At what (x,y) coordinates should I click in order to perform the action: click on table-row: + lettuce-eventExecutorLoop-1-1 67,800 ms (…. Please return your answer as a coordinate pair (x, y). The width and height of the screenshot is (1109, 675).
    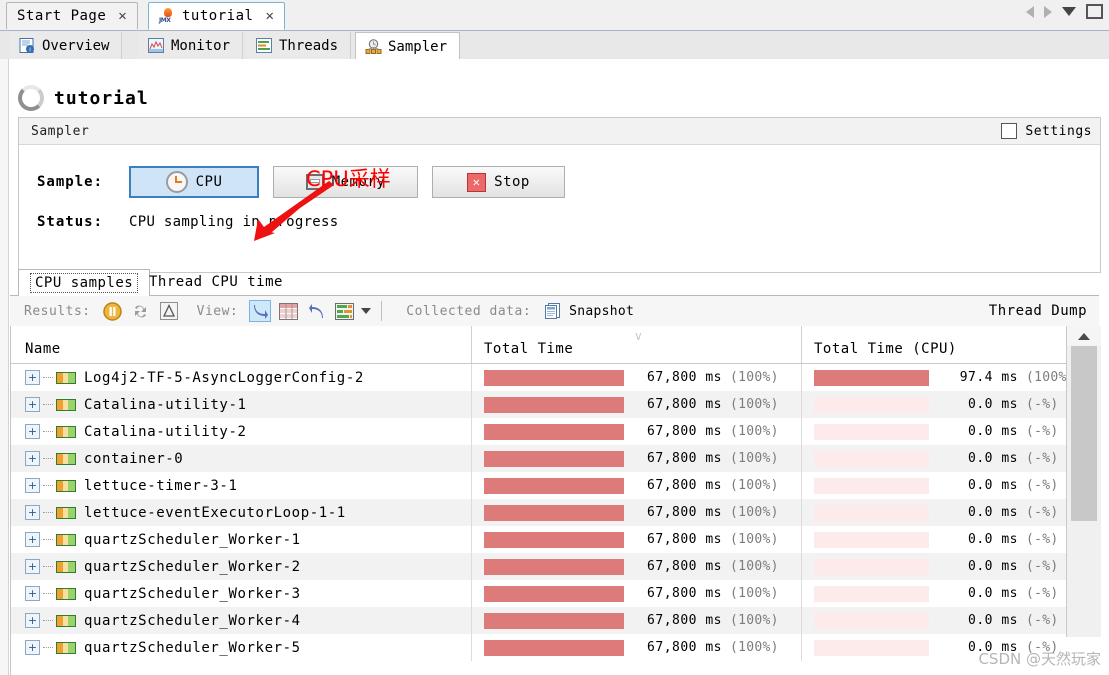
    Looking at the image, I should click on (555, 512).